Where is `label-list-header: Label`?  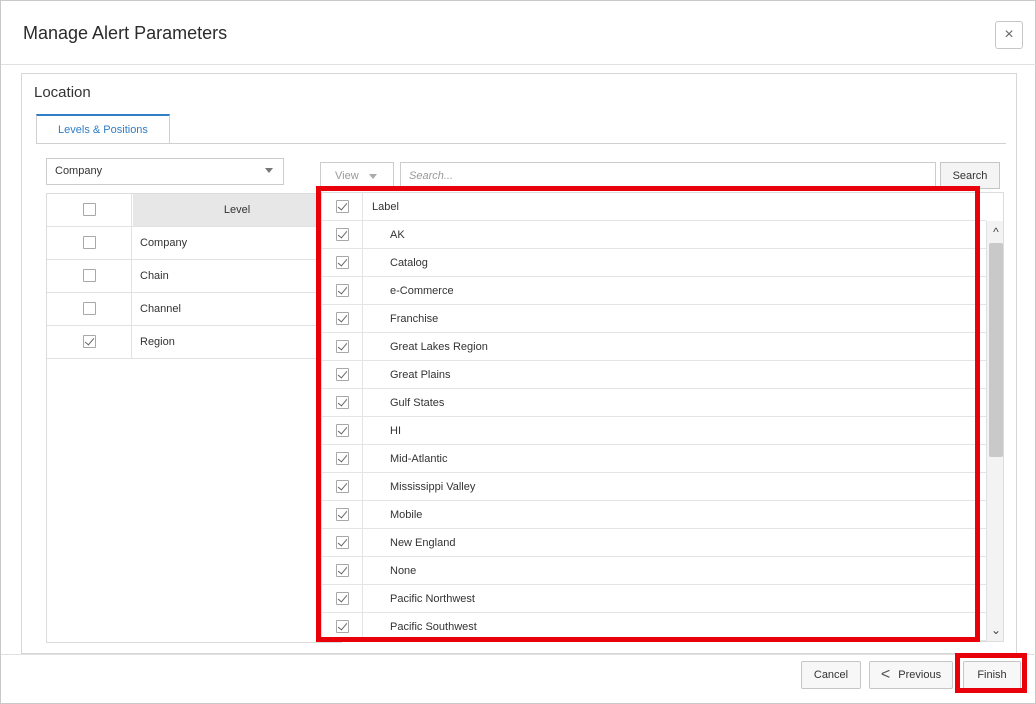 label-list-header: Label is located at coordinates (654, 207).